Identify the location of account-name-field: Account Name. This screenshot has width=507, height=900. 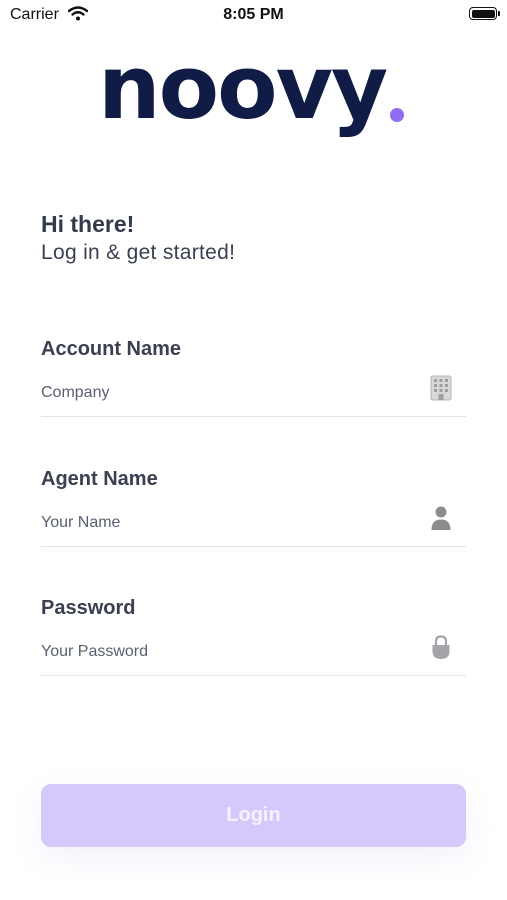
(253, 377).